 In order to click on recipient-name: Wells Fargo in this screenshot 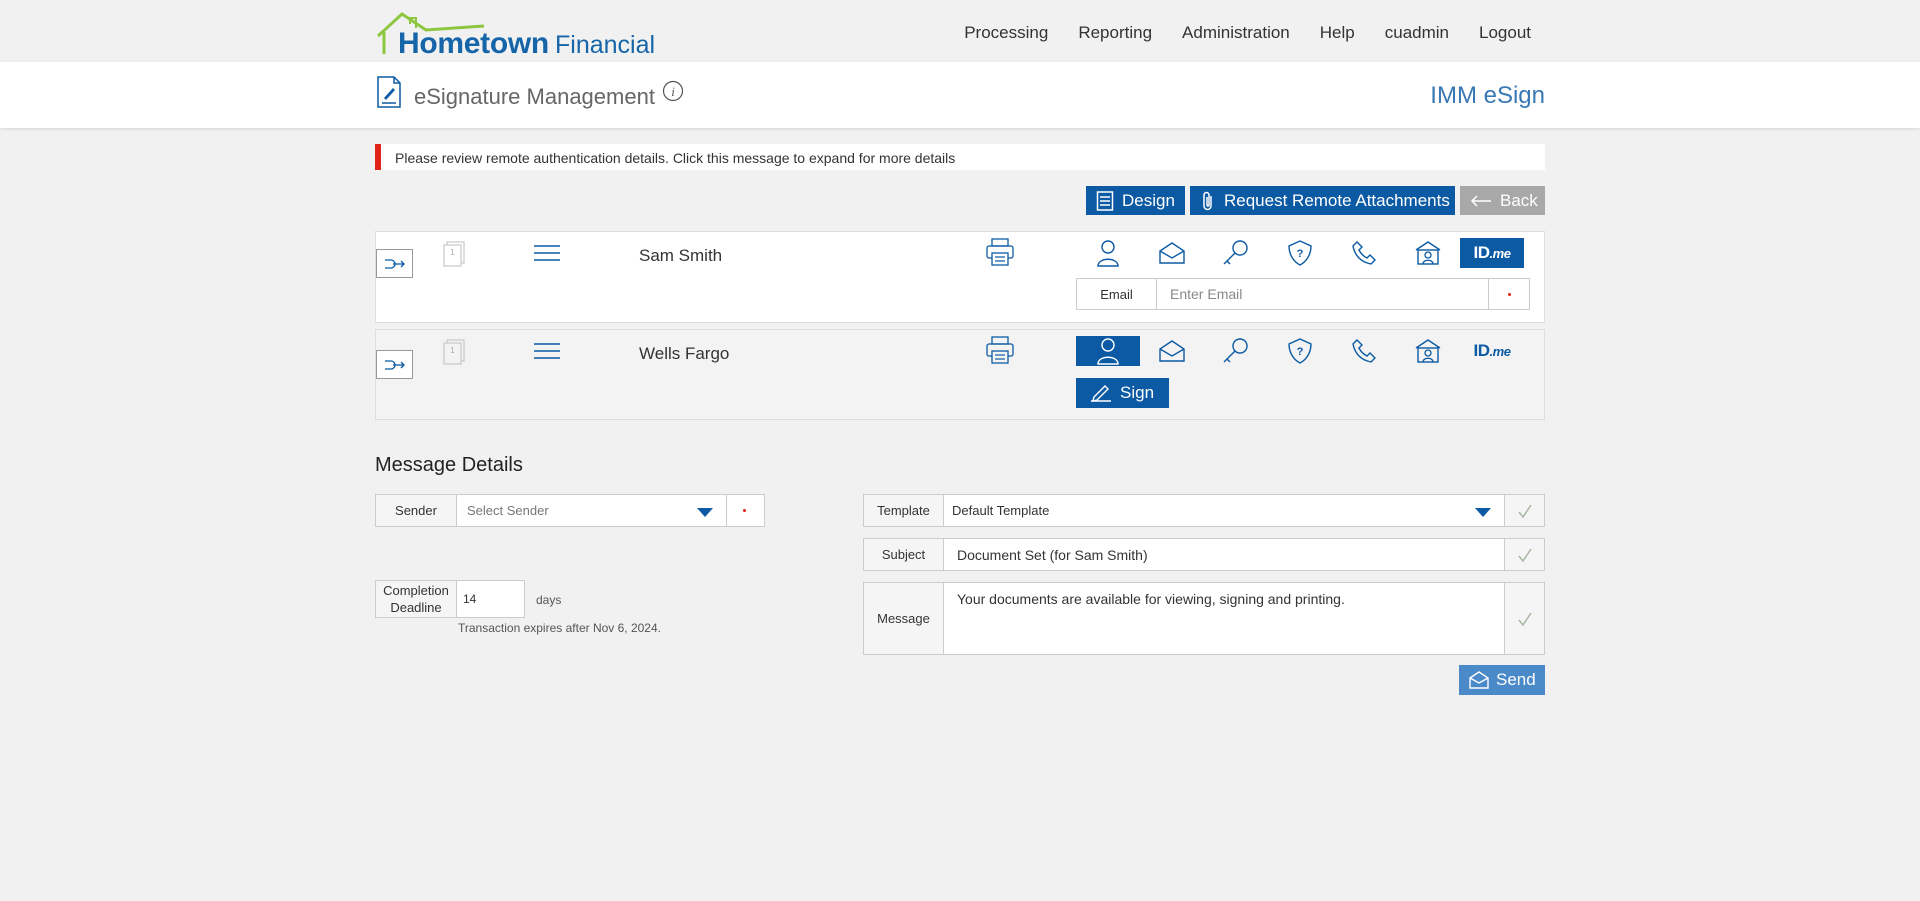, I will do `click(684, 353)`.